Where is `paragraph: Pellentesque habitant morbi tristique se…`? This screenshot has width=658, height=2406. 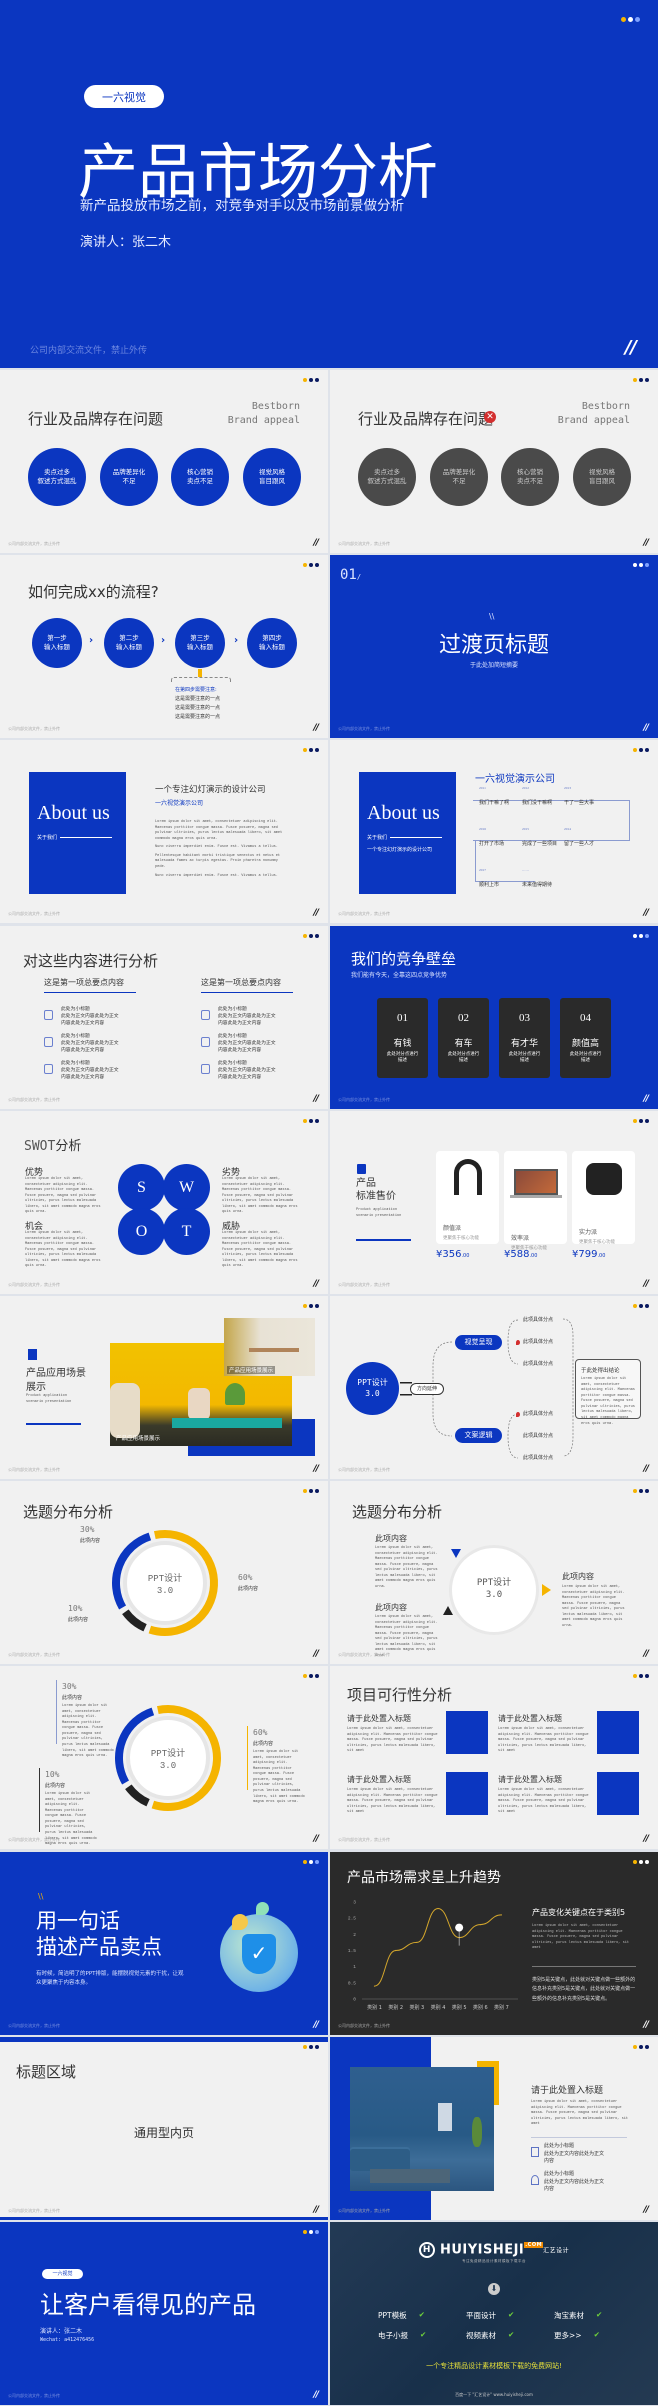 paragraph: Pellentesque habitant morbi tristique se… is located at coordinates (218, 861).